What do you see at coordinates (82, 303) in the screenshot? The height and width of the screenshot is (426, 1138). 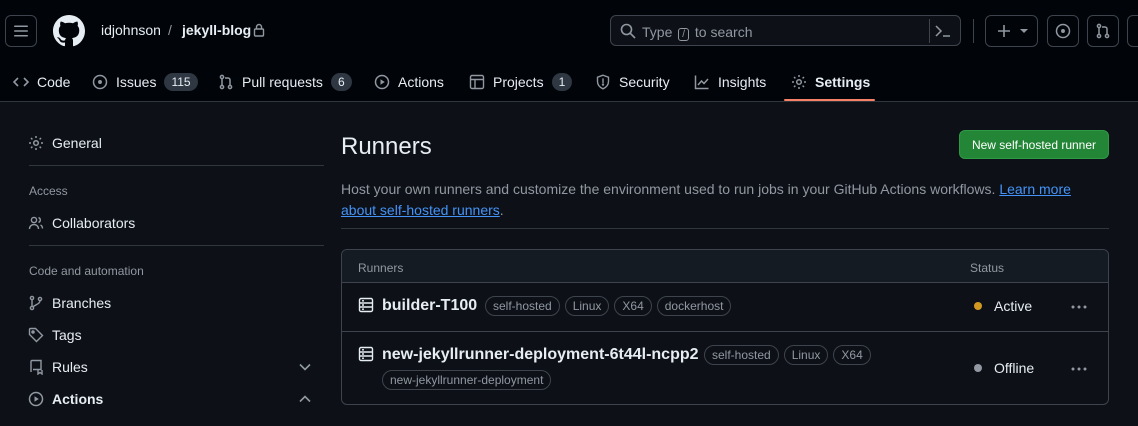 I see `sidebar-item-label: Branches` at bounding box center [82, 303].